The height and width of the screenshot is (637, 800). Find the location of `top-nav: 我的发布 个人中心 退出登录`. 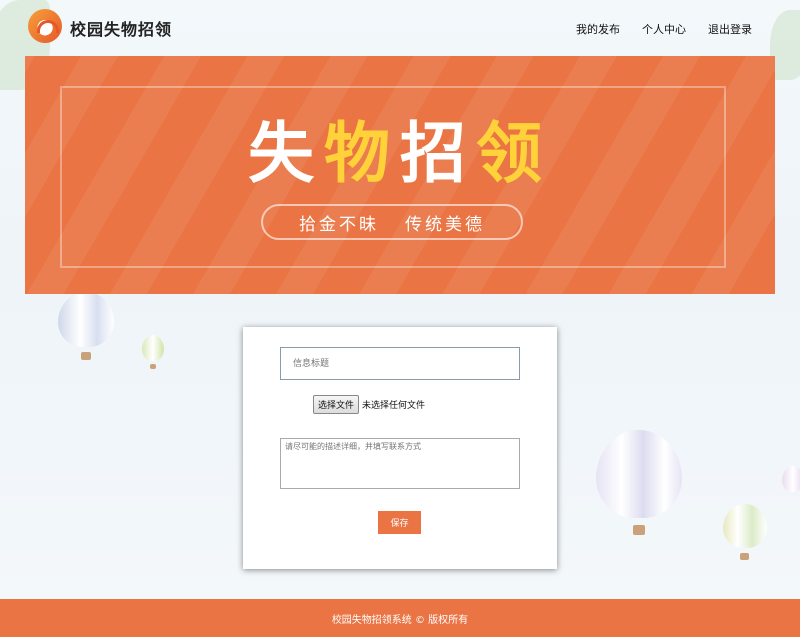

top-nav: 我的发布 个人中心 退出登录 is located at coordinates (664, 29).